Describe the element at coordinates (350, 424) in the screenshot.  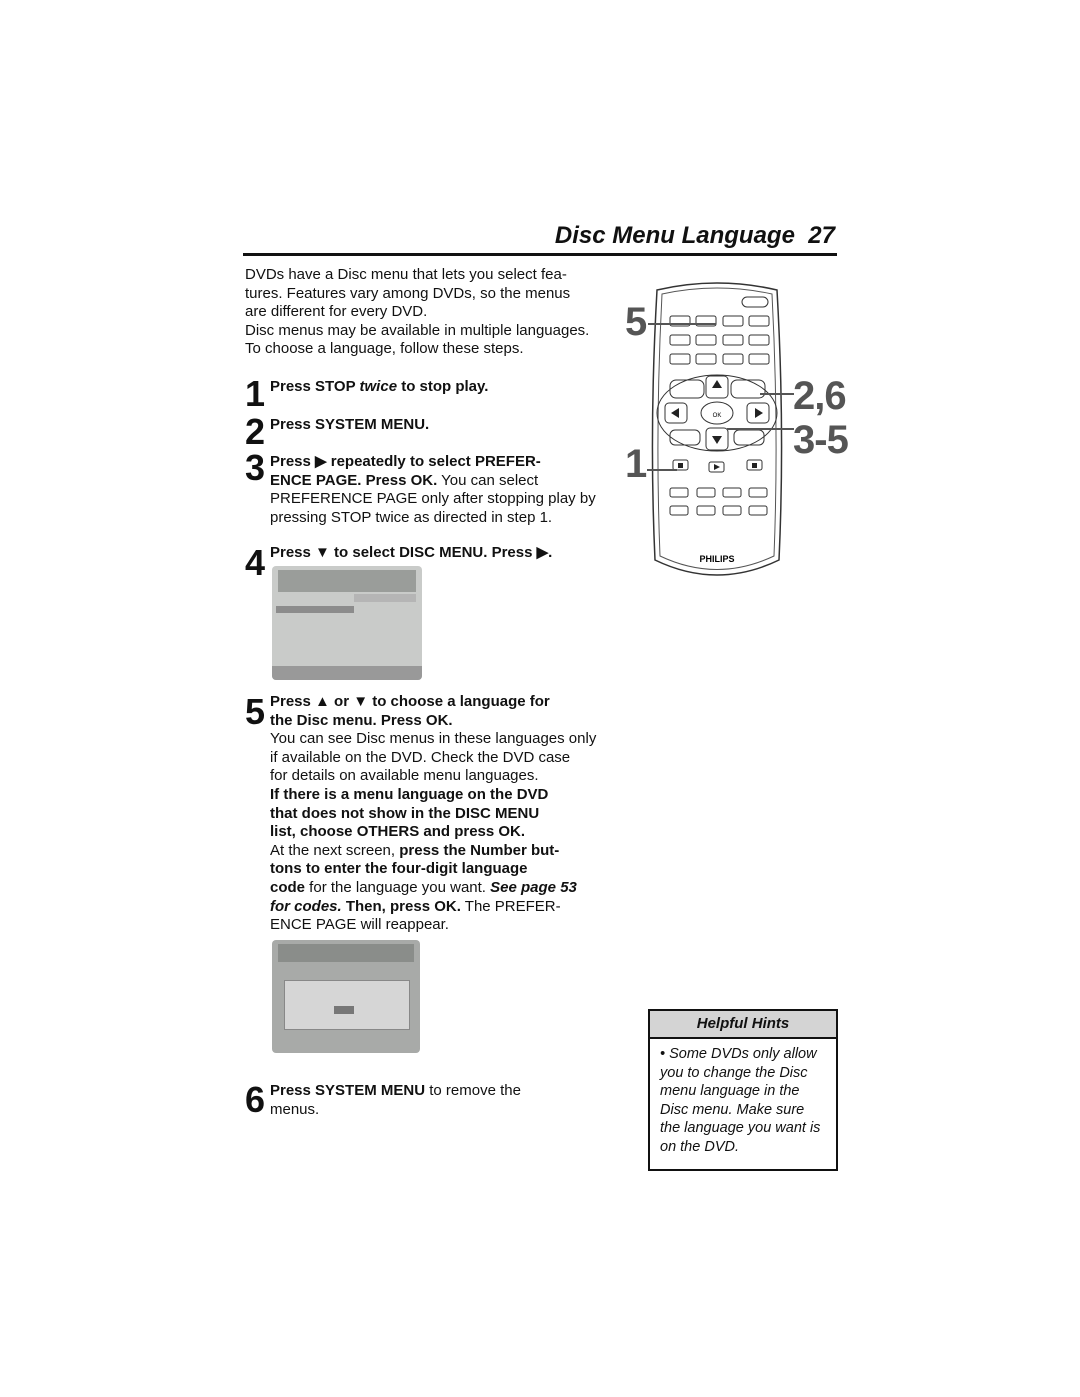
I see `step-2-text: Press SYSTEM MENU.` at that location.